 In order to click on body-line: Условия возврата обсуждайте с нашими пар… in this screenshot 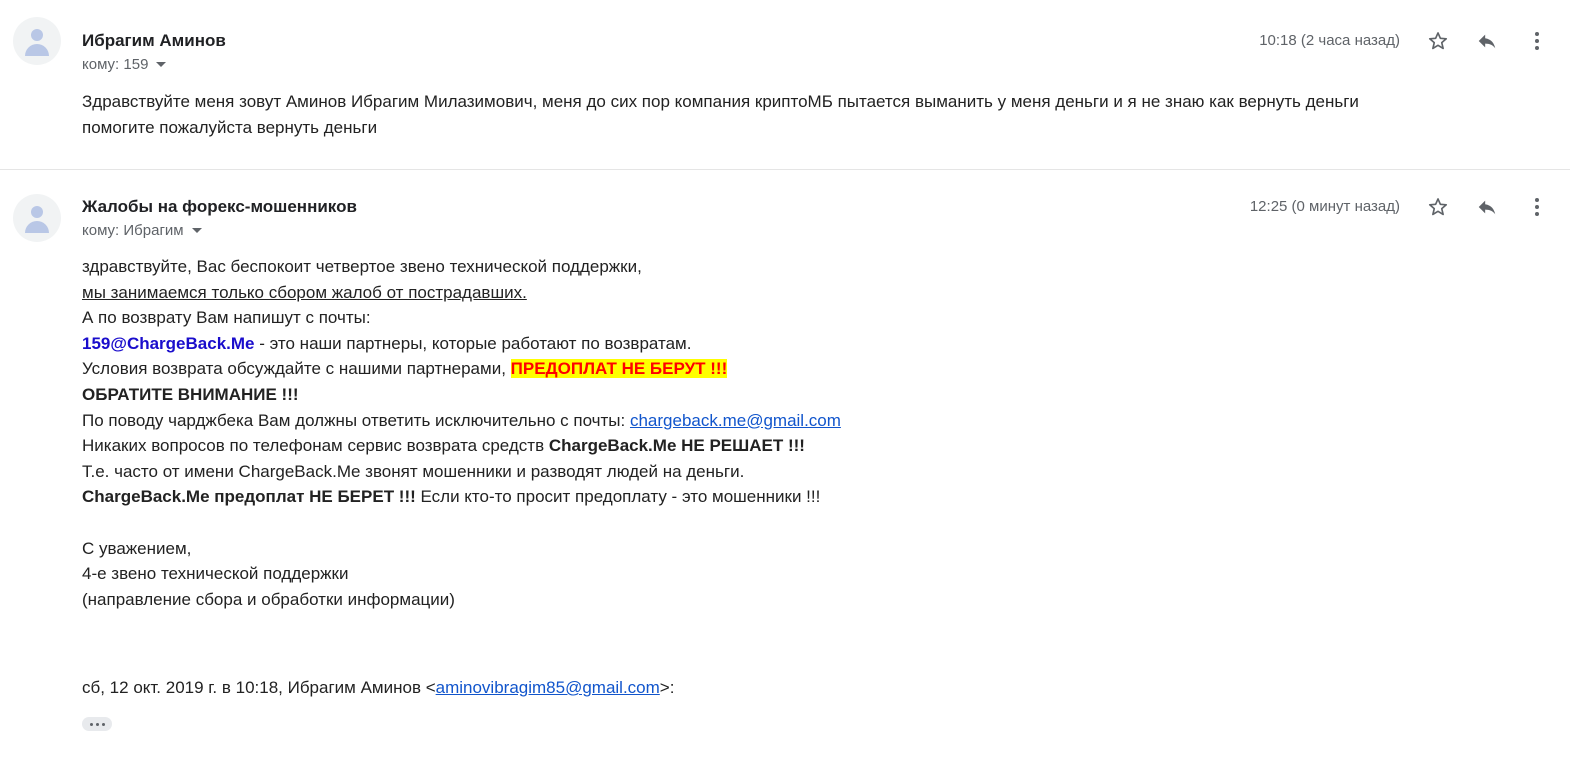, I will do `click(802, 369)`.